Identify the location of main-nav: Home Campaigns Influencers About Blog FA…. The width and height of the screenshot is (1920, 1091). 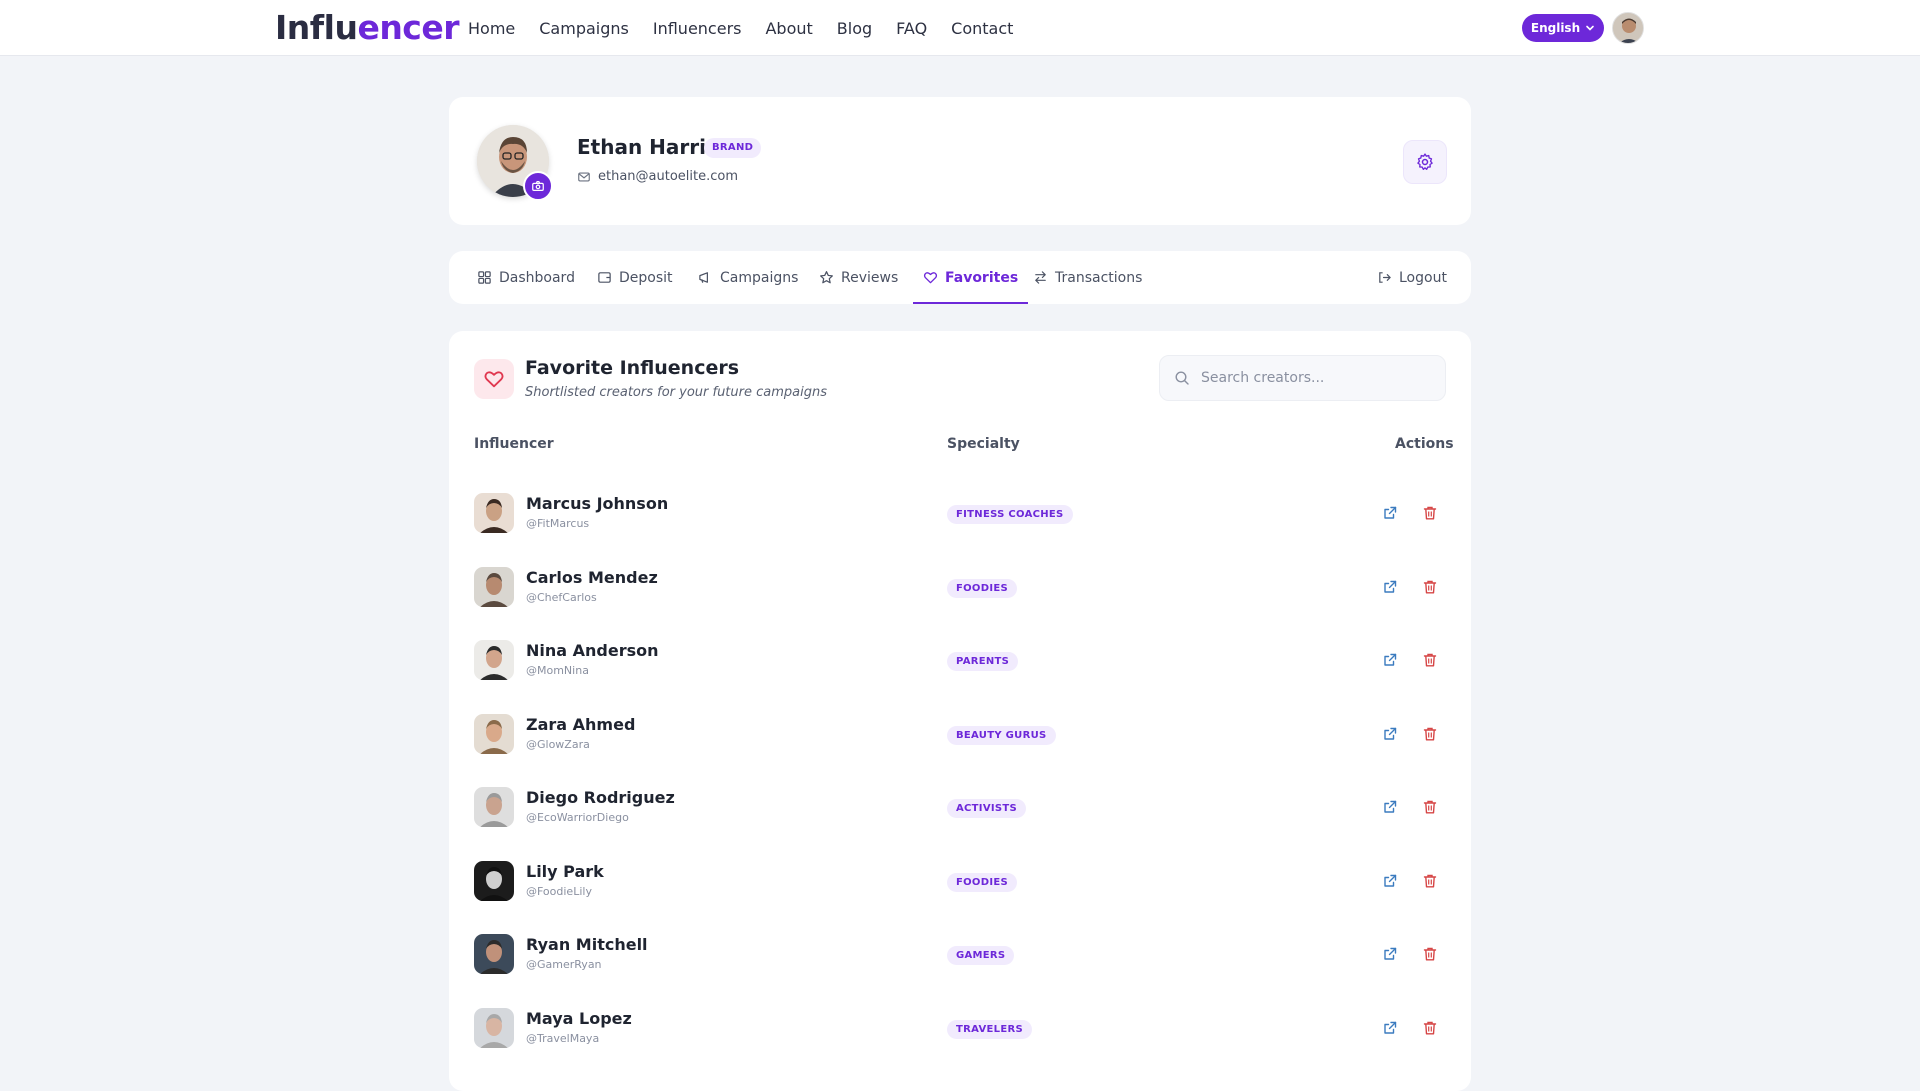
(752, 28).